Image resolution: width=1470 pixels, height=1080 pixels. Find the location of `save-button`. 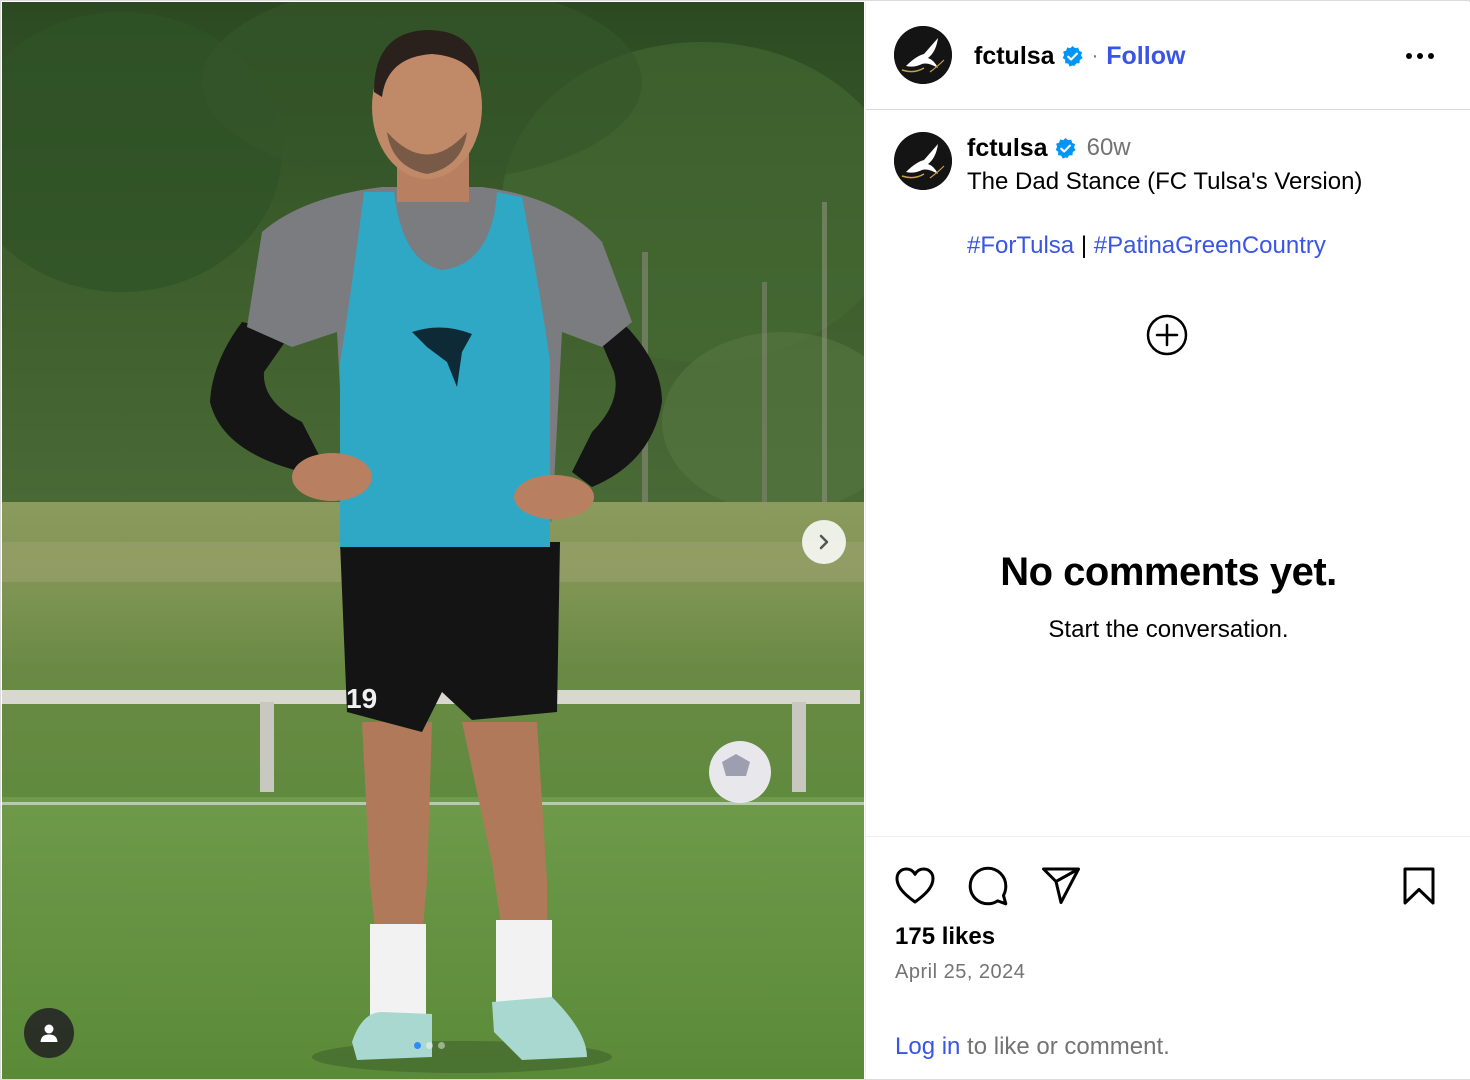

save-button is located at coordinates (1419, 886).